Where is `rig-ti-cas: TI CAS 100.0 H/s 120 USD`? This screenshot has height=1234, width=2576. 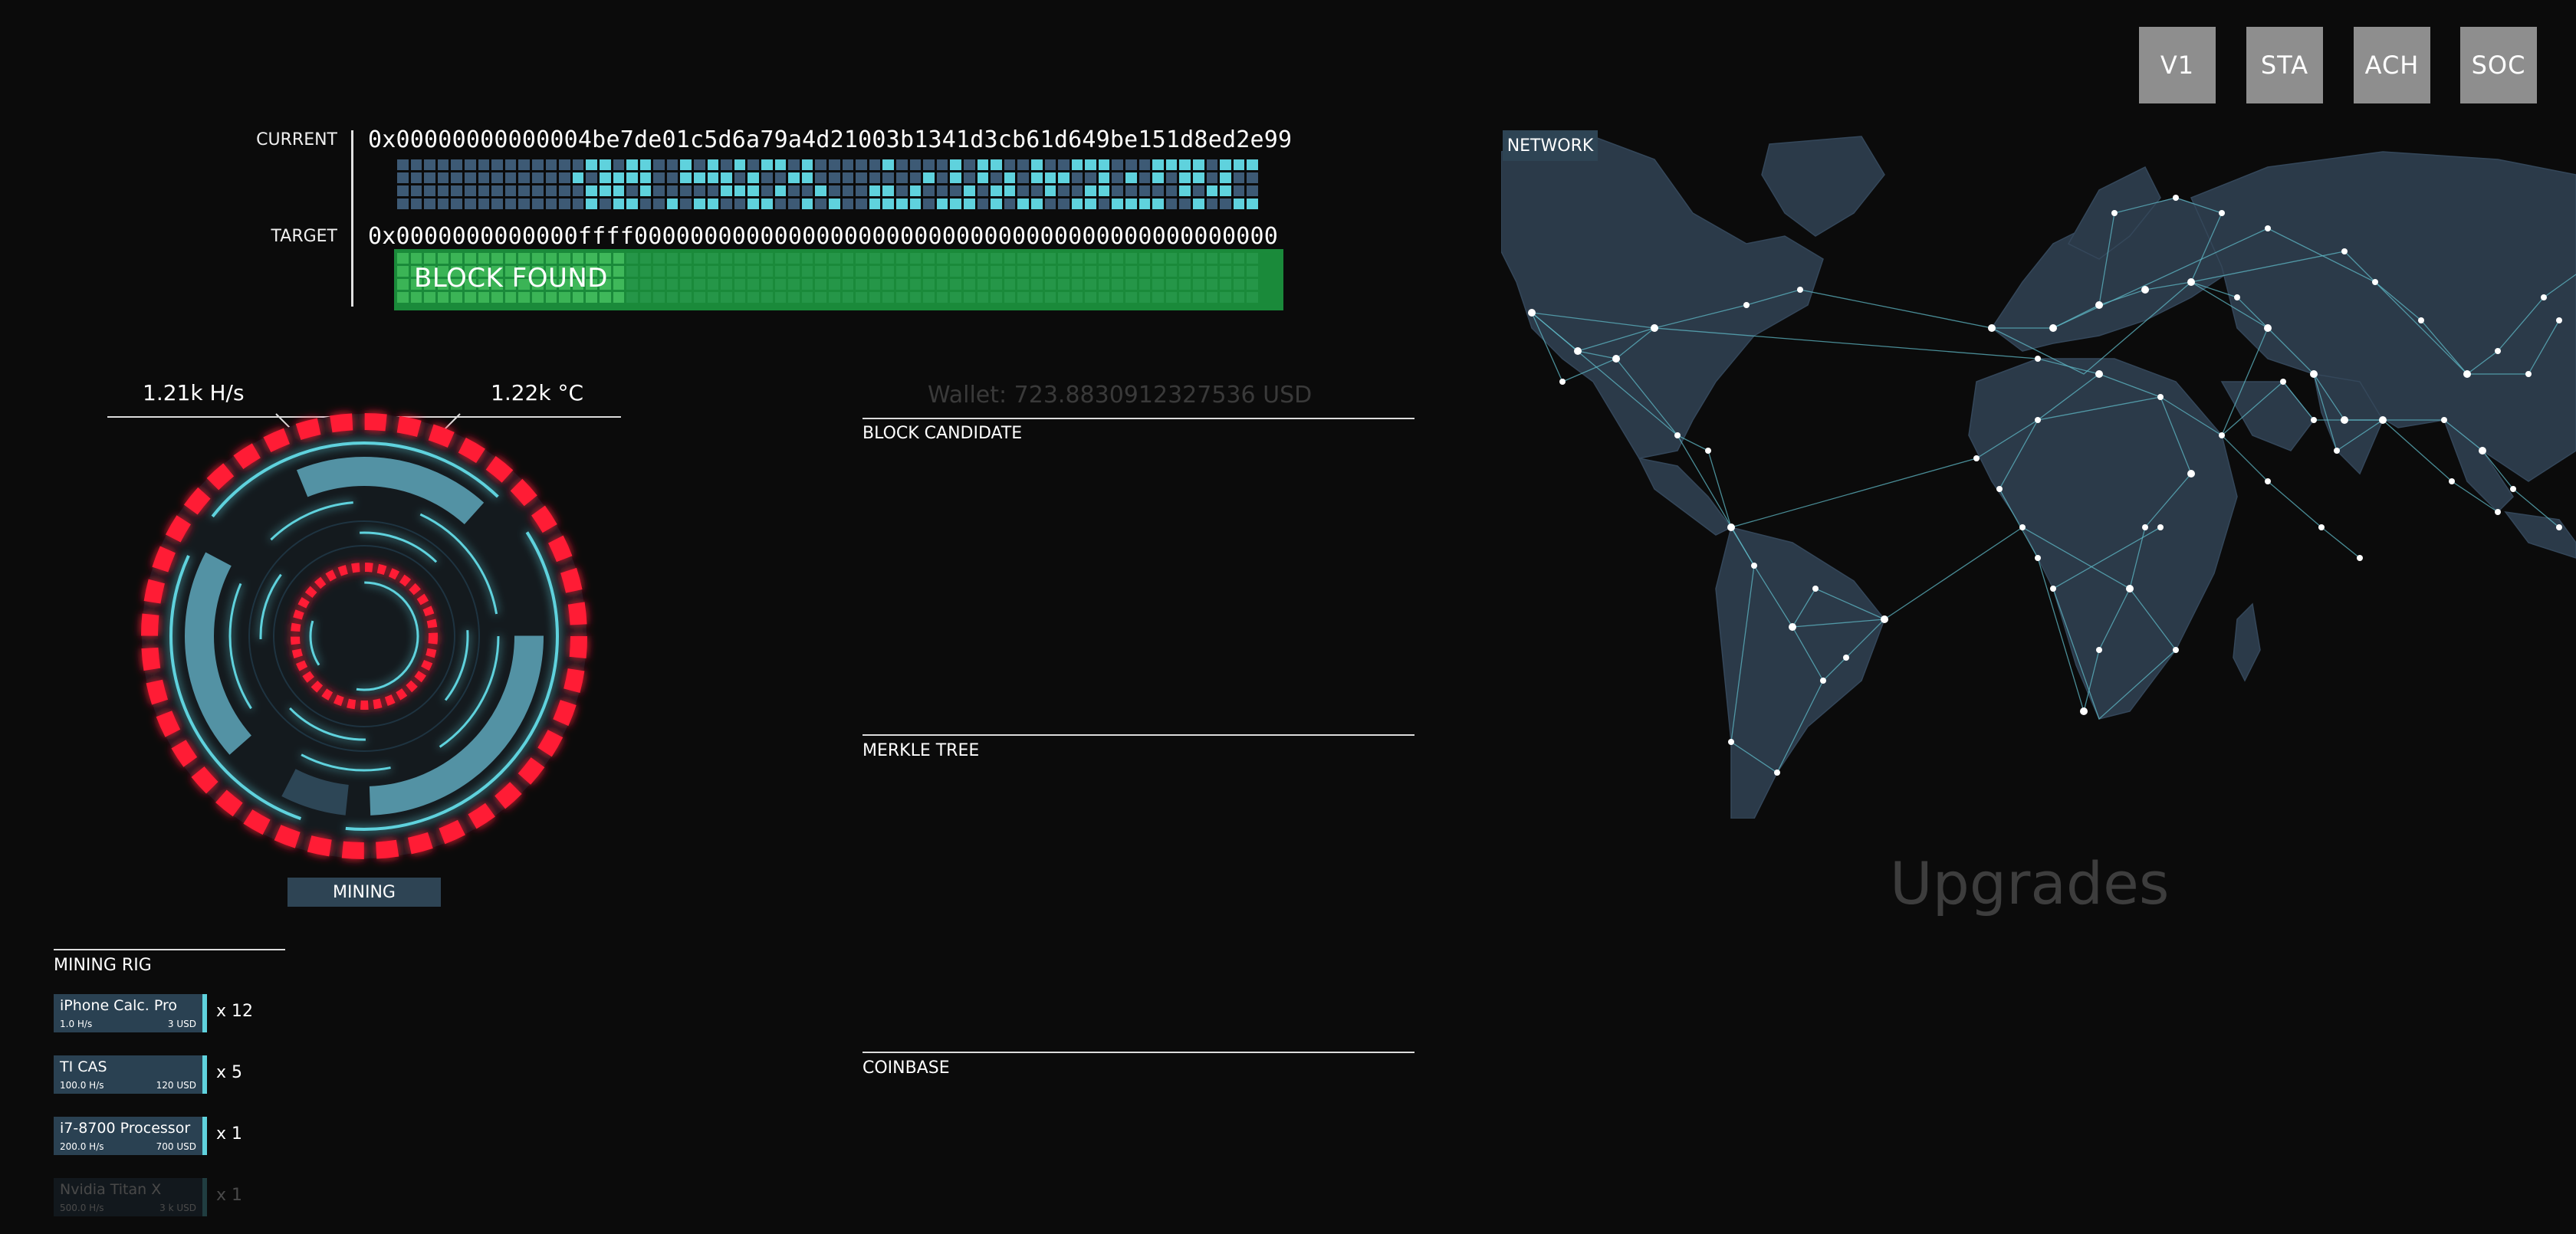 rig-ti-cas: TI CAS 100.0 H/s 120 USD is located at coordinates (131, 1074).